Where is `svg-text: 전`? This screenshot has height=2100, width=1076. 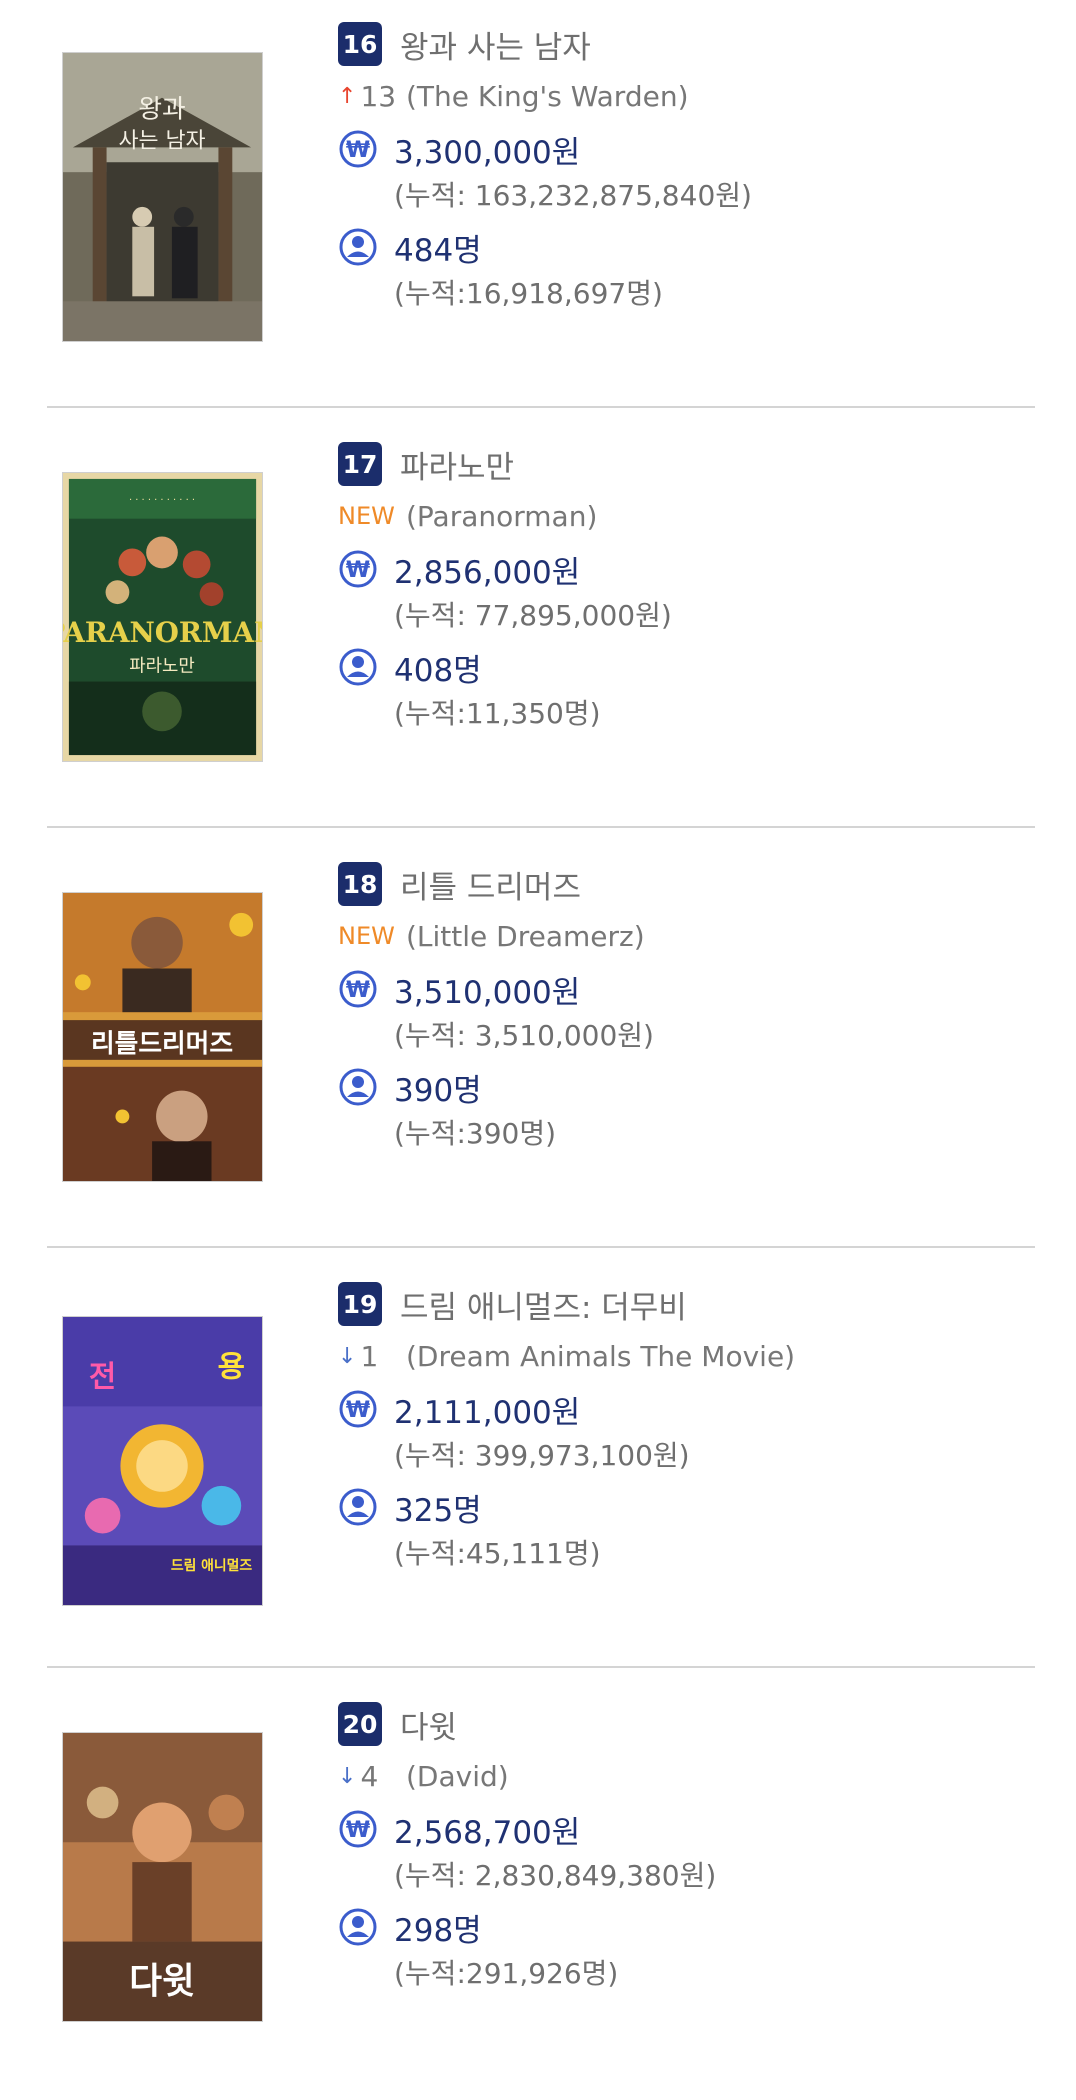
svg-text: 전 is located at coordinates (102, 1376).